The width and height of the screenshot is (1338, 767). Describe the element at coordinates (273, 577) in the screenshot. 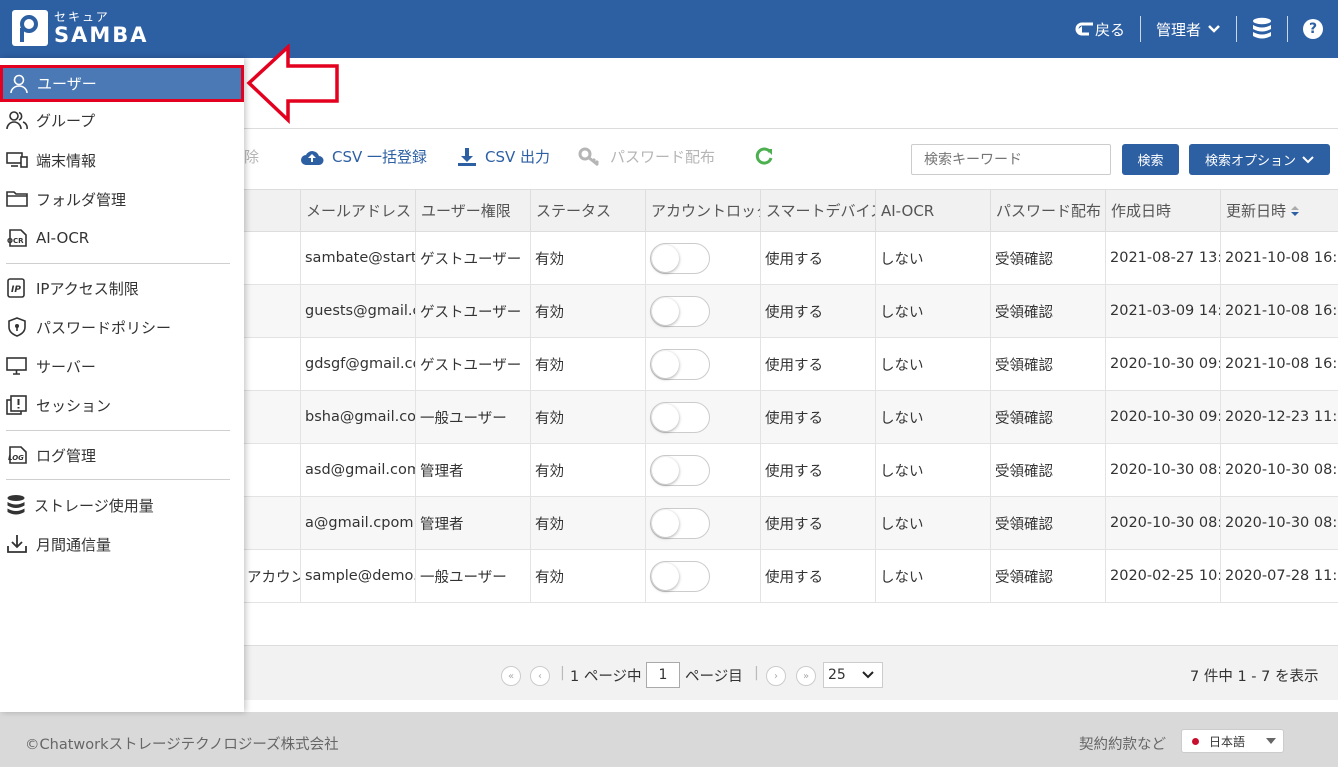

I see `cell-account-name: アカウン` at that location.